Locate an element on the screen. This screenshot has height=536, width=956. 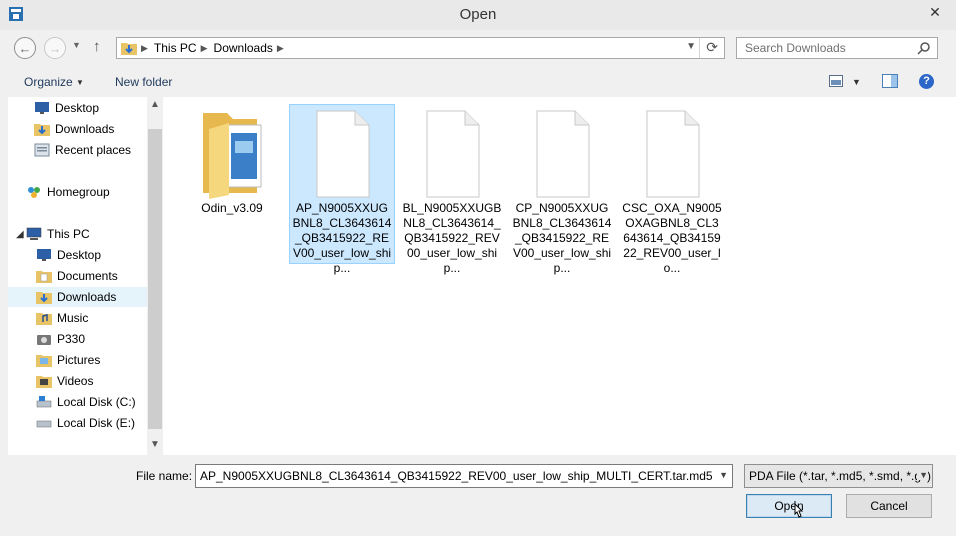
breadcrumb-this-pc: This PC is located at coordinates (175, 48).